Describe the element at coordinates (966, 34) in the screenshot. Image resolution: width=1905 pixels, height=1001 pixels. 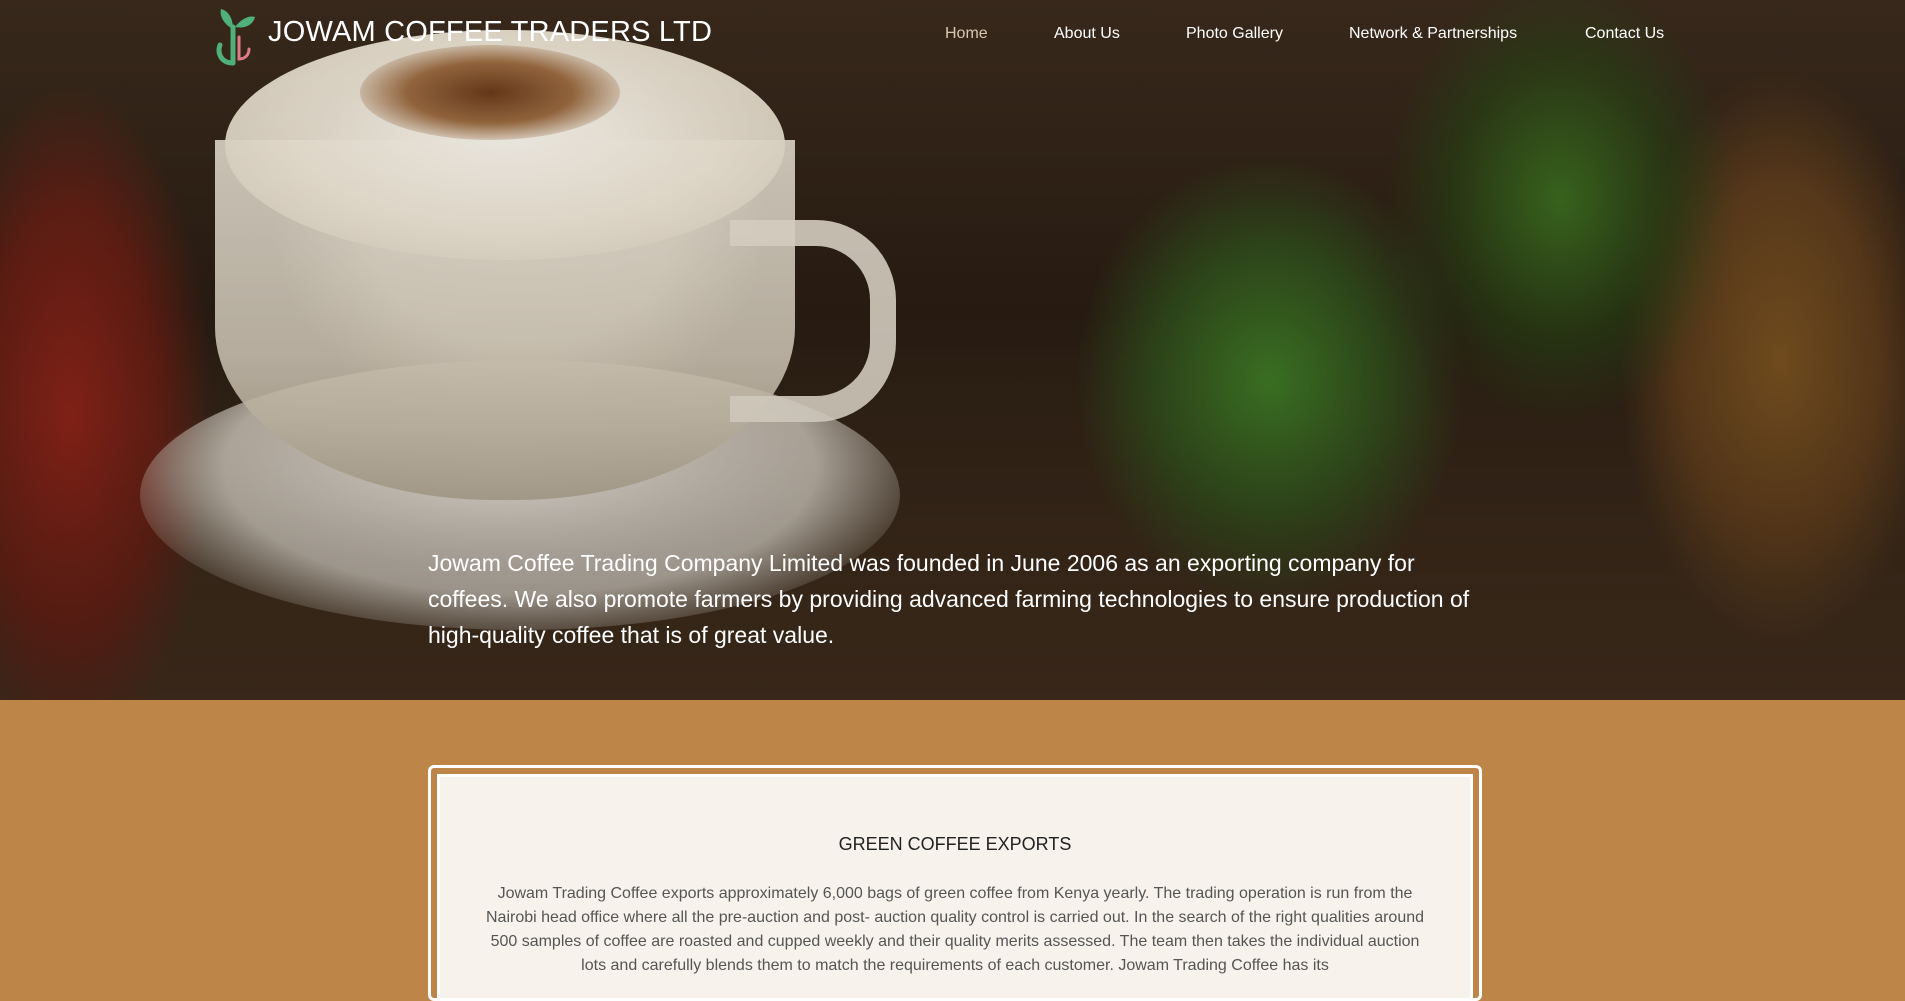
I see `nav-home: Home` at that location.